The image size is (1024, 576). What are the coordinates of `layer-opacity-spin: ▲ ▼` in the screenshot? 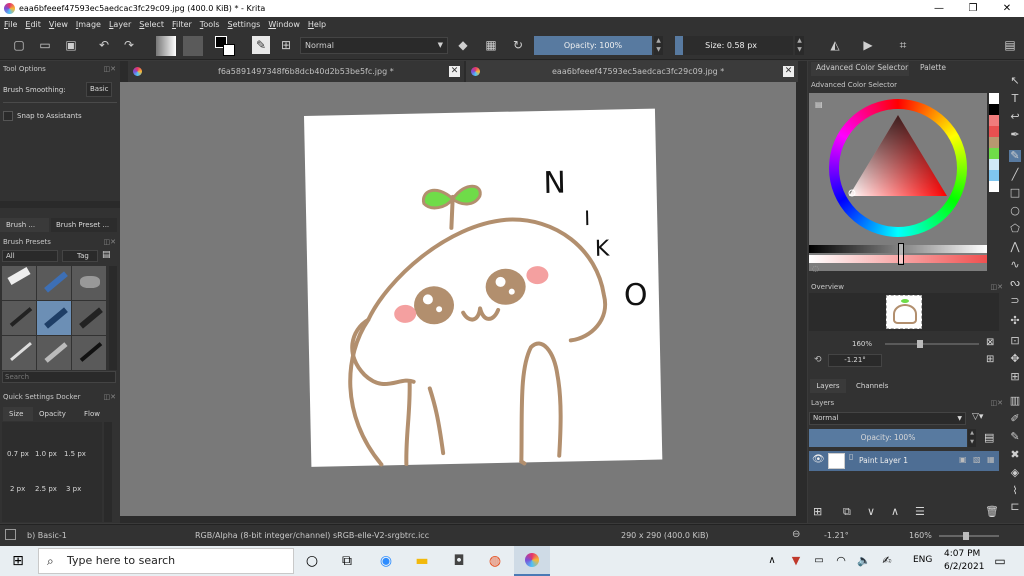 It's located at (972, 438).